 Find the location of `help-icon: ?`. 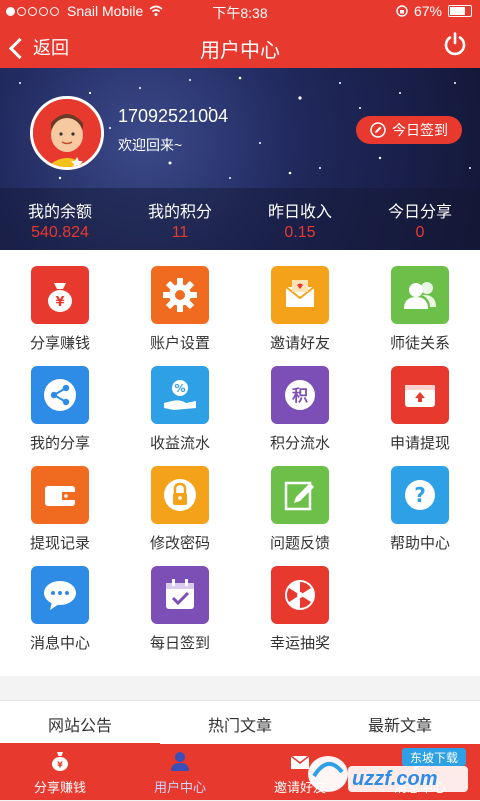

help-icon: ? is located at coordinates (420, 495).